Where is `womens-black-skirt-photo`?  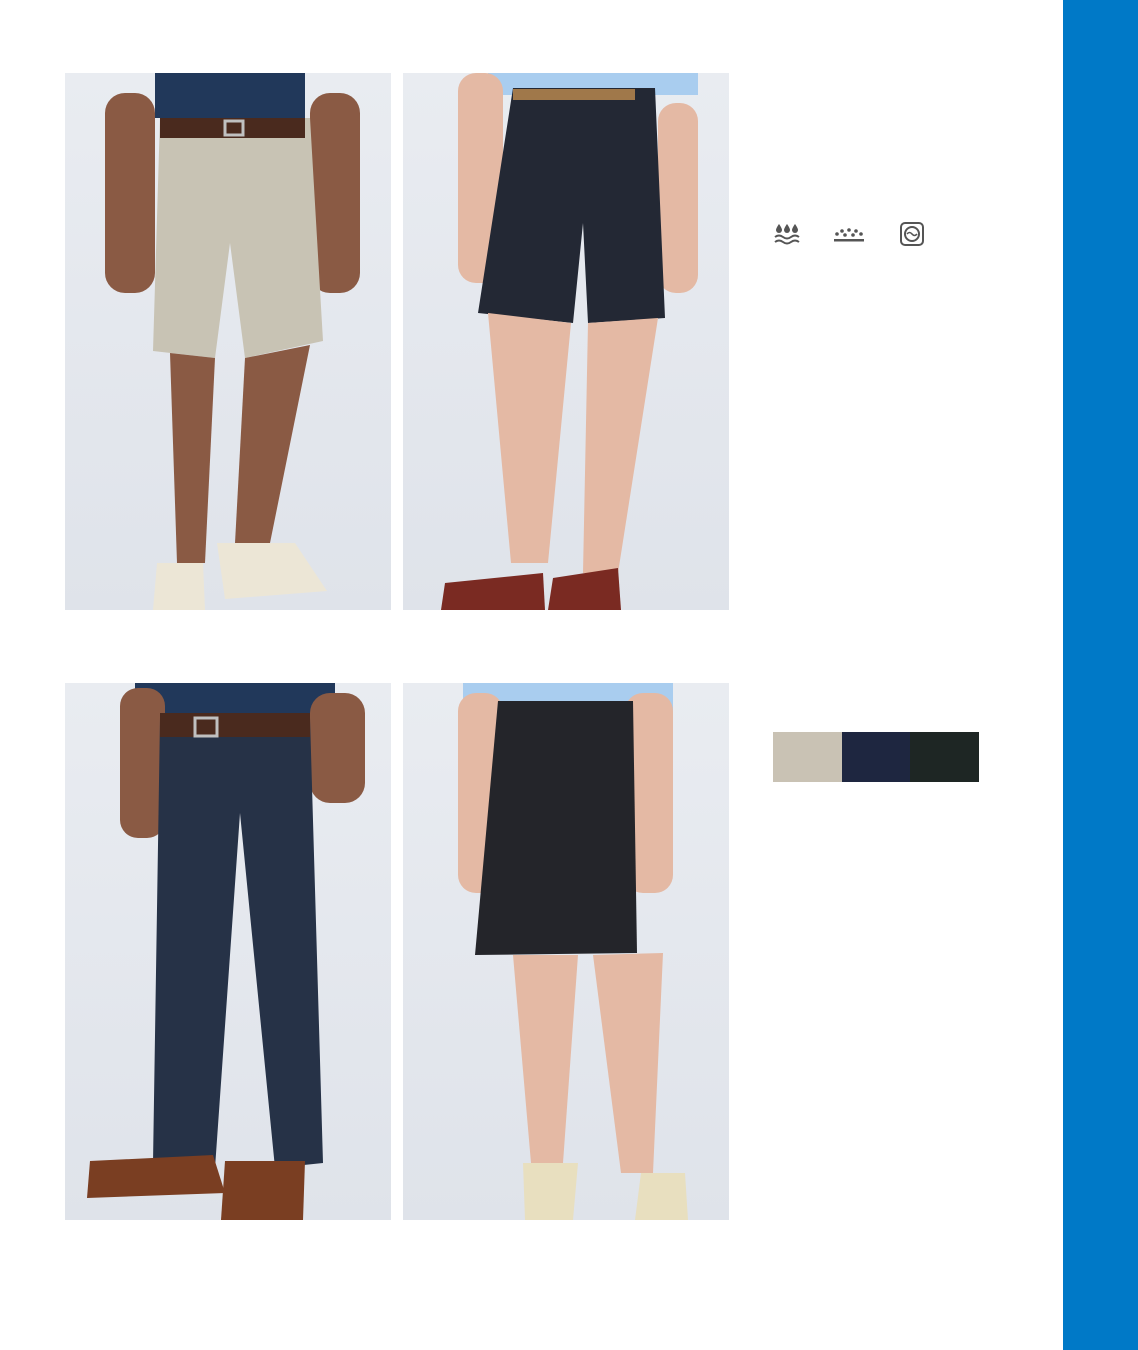
womens-black-skirt-photo is located at coordinates (566, 951).